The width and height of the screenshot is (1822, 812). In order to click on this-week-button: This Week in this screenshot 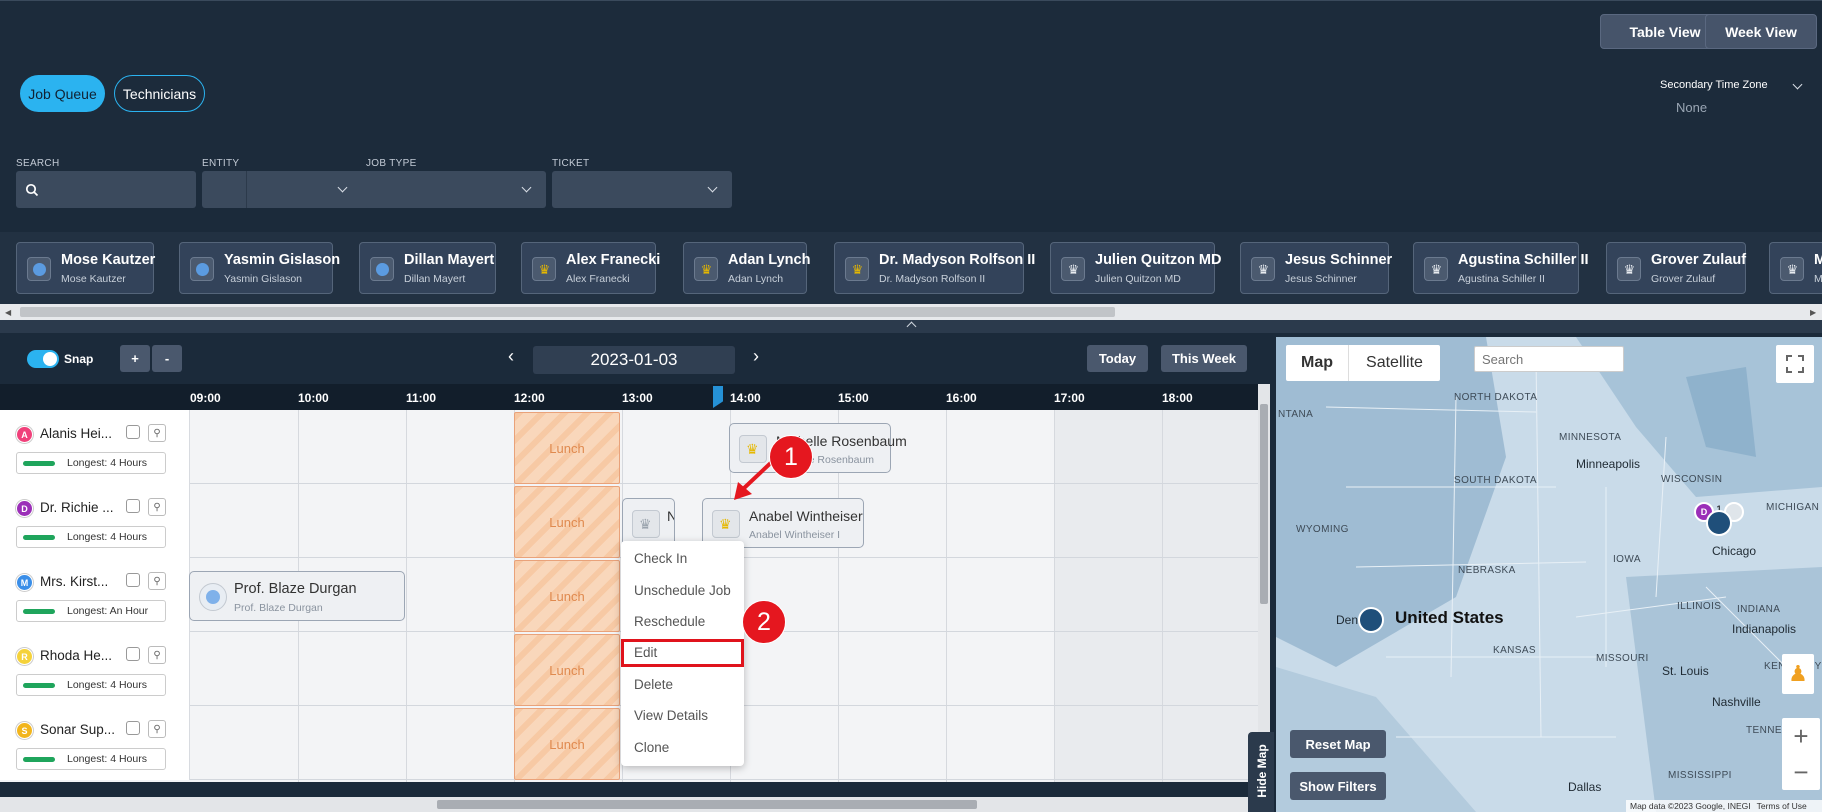, I will do `click(1204, 358)`.